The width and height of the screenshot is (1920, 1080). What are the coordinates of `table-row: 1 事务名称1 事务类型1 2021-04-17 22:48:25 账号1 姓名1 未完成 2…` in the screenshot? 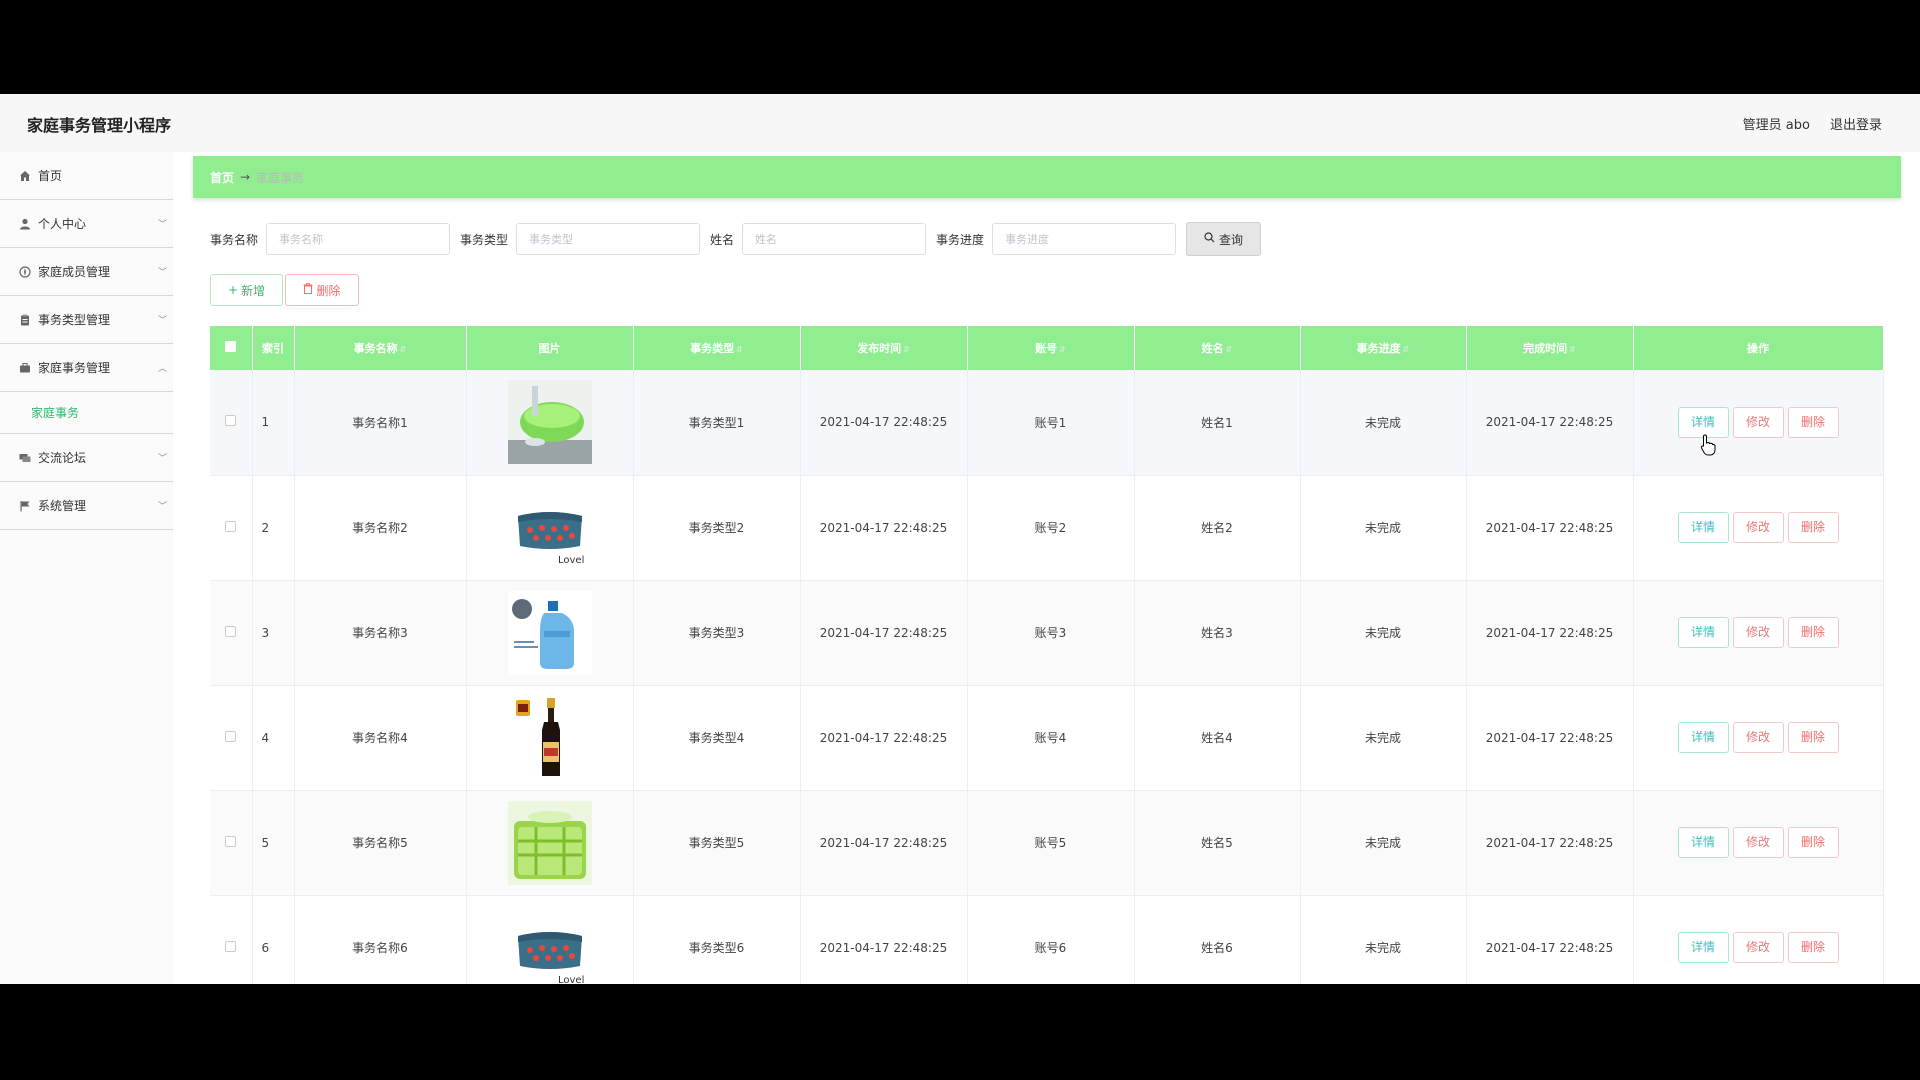 It's located at (1047, 422).